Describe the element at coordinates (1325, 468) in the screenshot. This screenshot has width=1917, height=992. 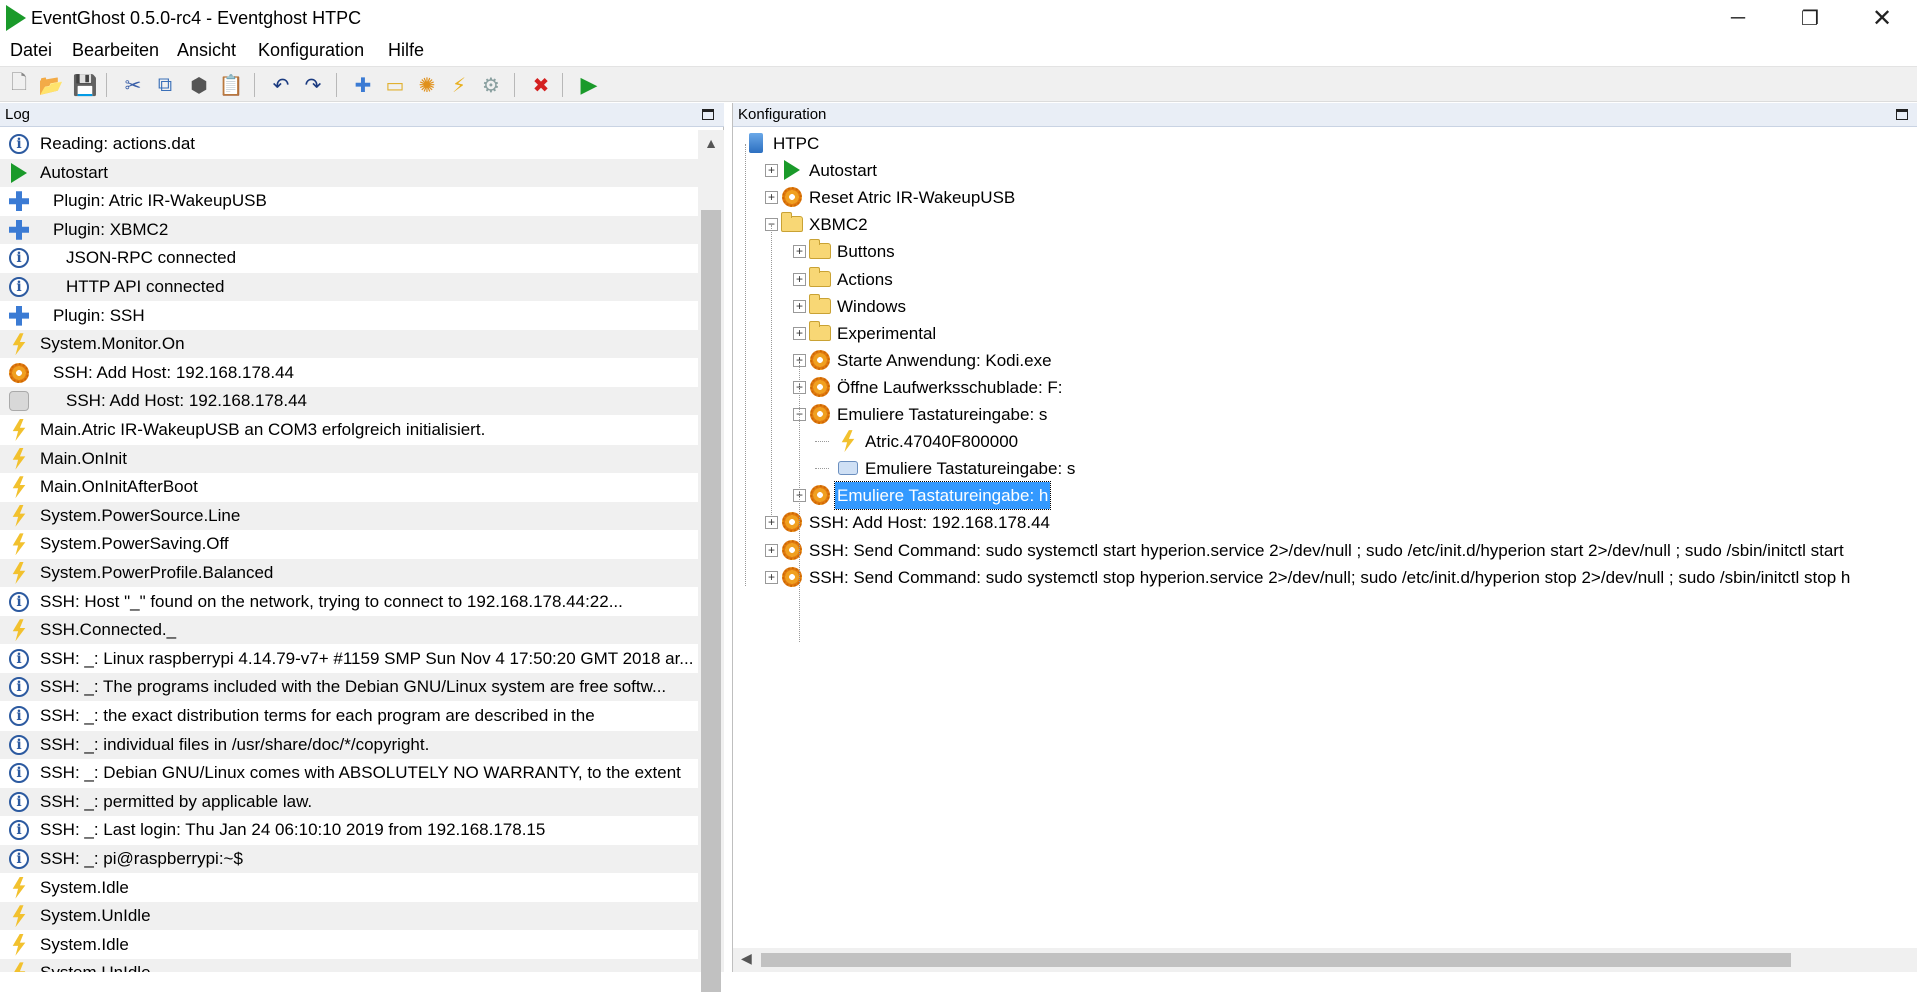
I see `tree-node: Emuliere Tastatureingabe: s` at that location.